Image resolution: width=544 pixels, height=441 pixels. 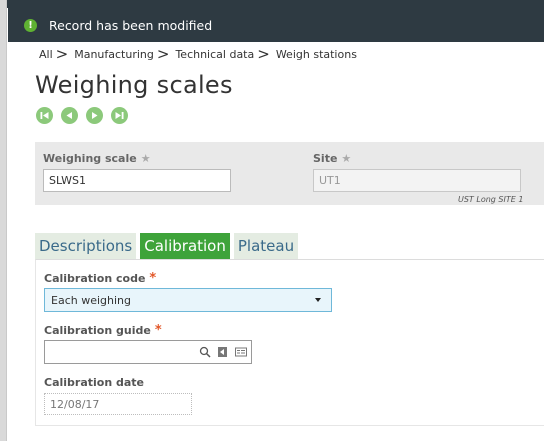 What do you see at coordinates (118, 404) in the screenshot?
I see `calibration-date-field: 12/08/17` at bounding box center [118, 404].